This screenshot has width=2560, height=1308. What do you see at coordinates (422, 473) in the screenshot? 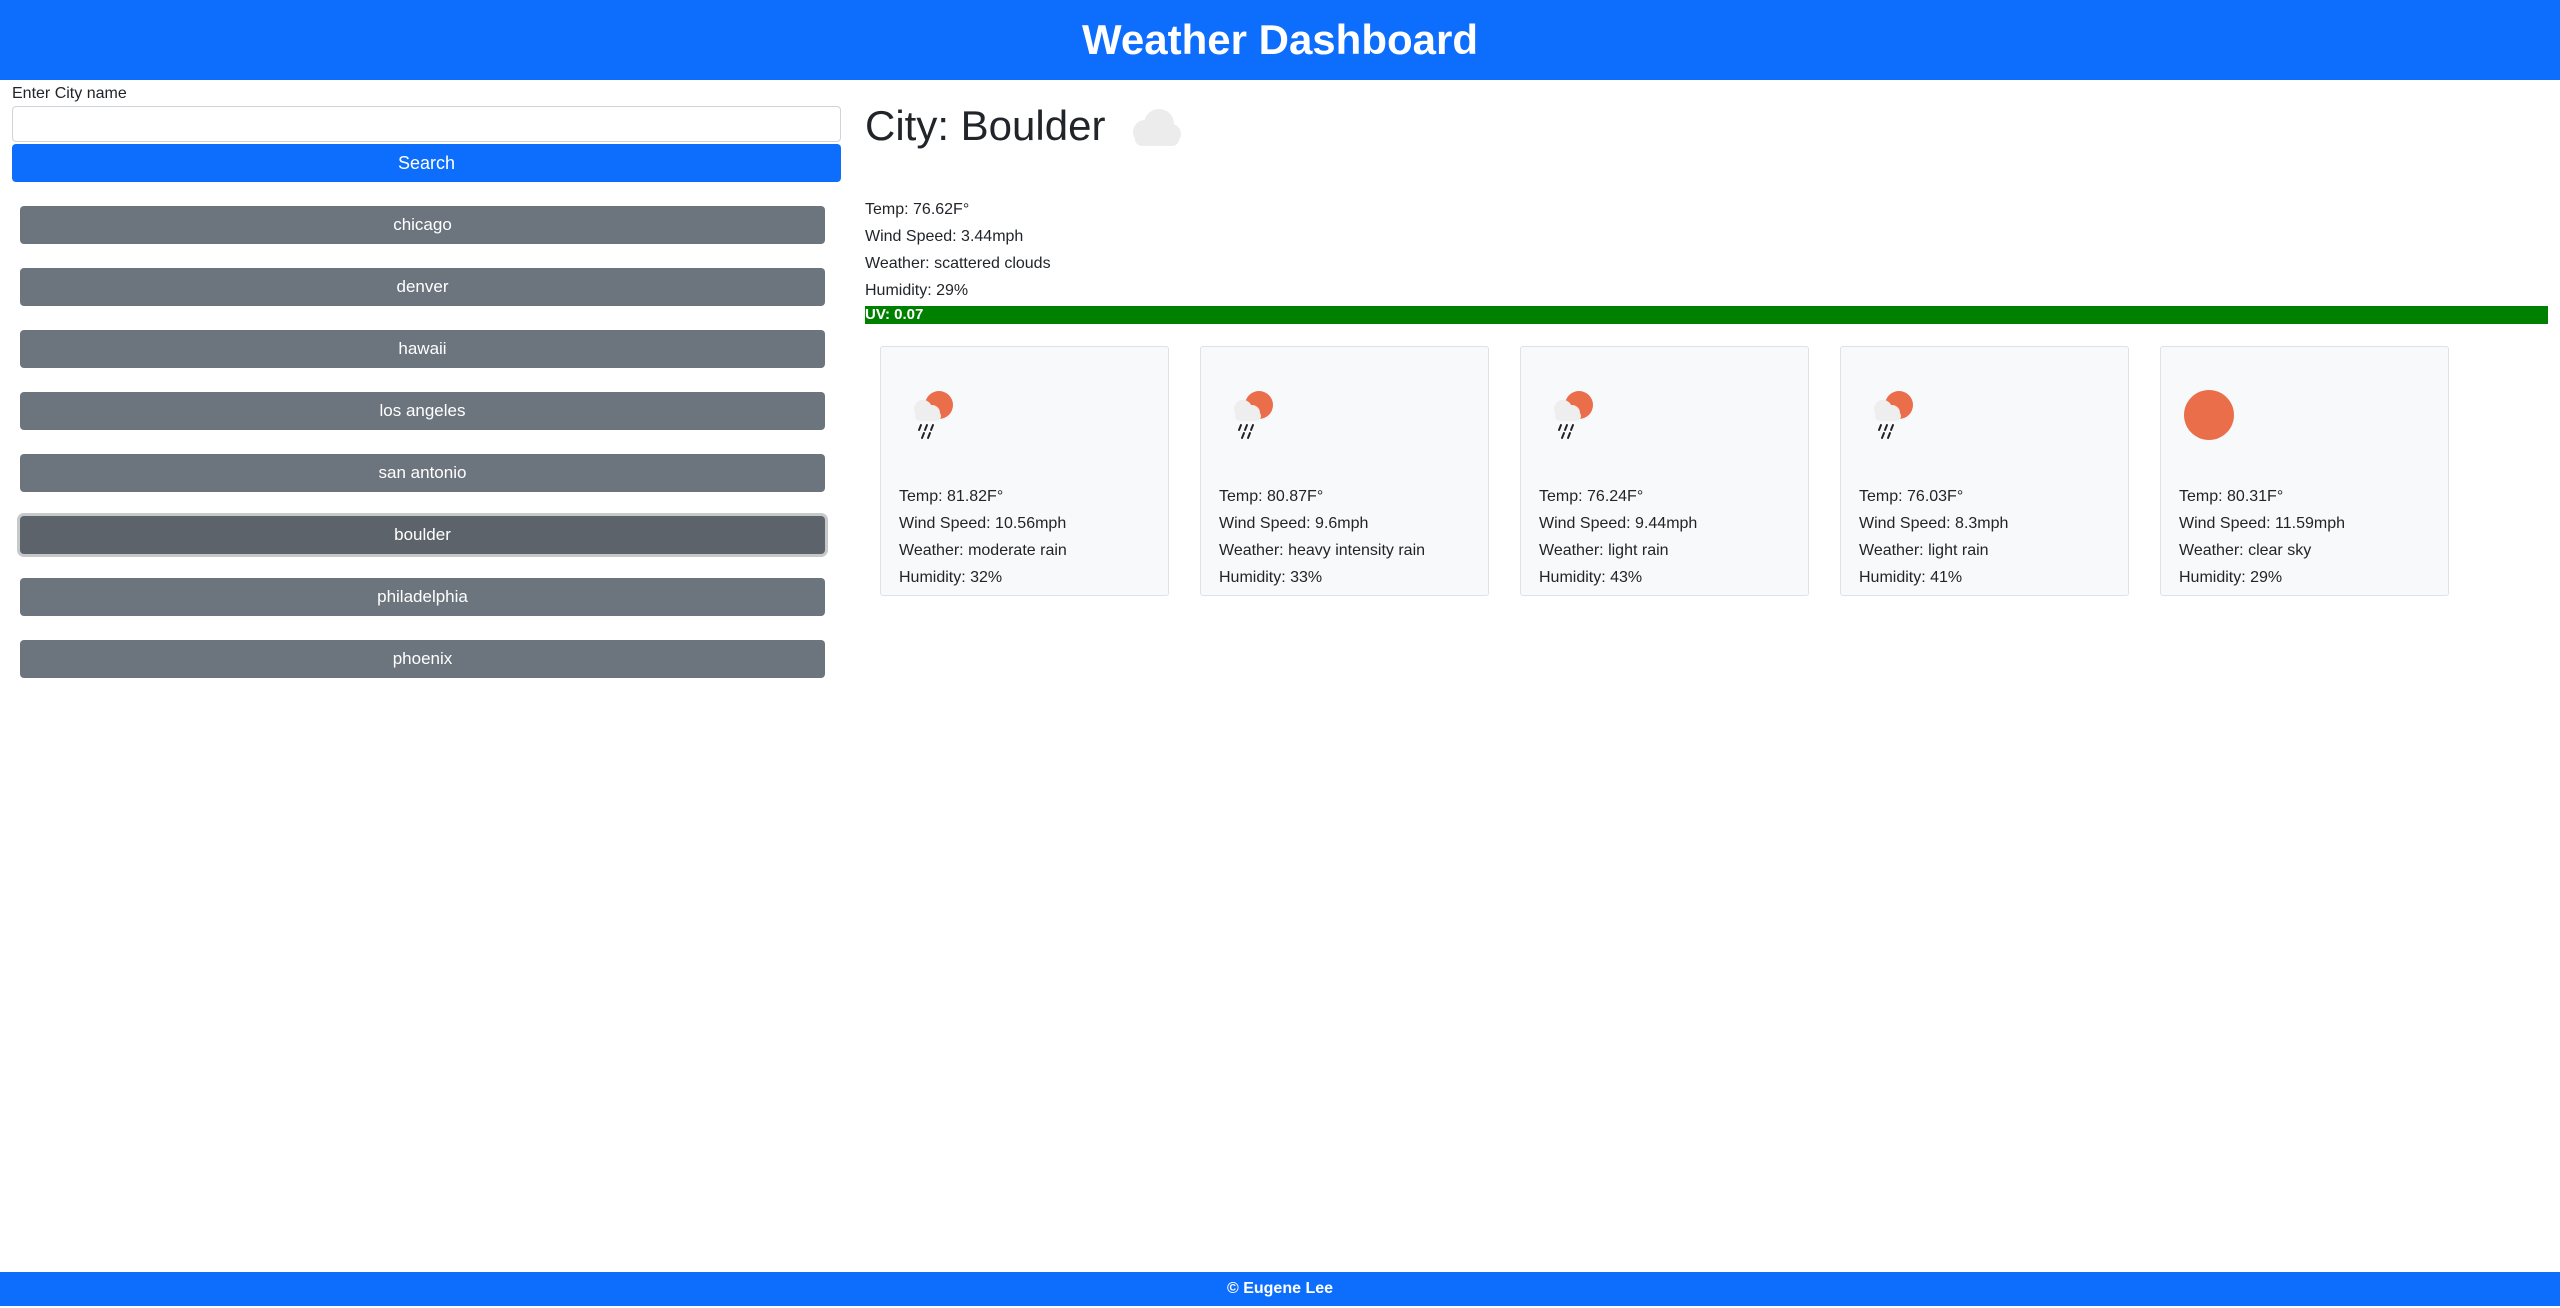
I see `history-button-san-antonio: san antonio` at bounding box center [422, 473].